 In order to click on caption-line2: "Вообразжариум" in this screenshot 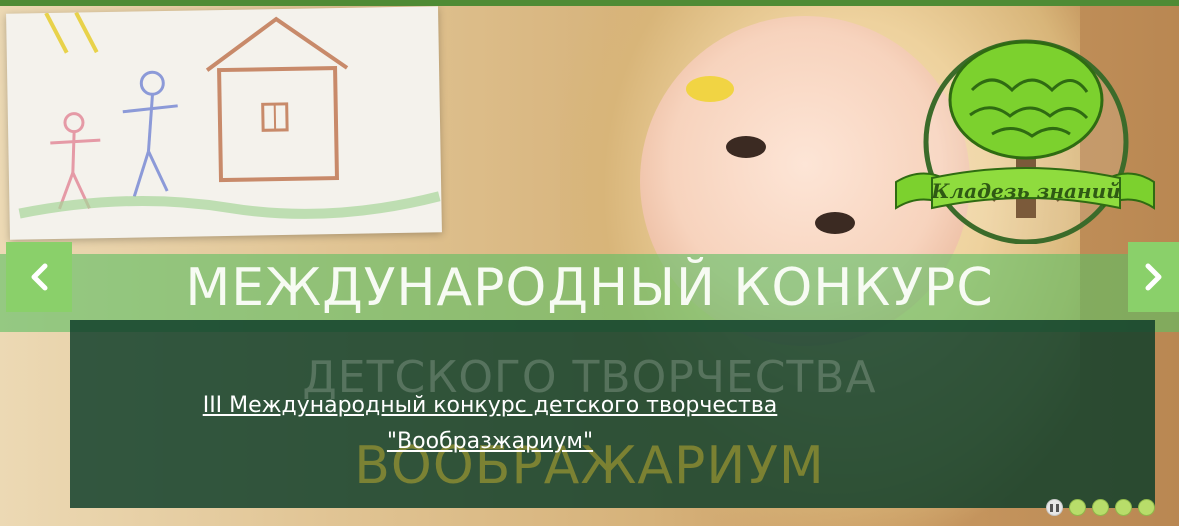, I will do `click(490, 441)`.